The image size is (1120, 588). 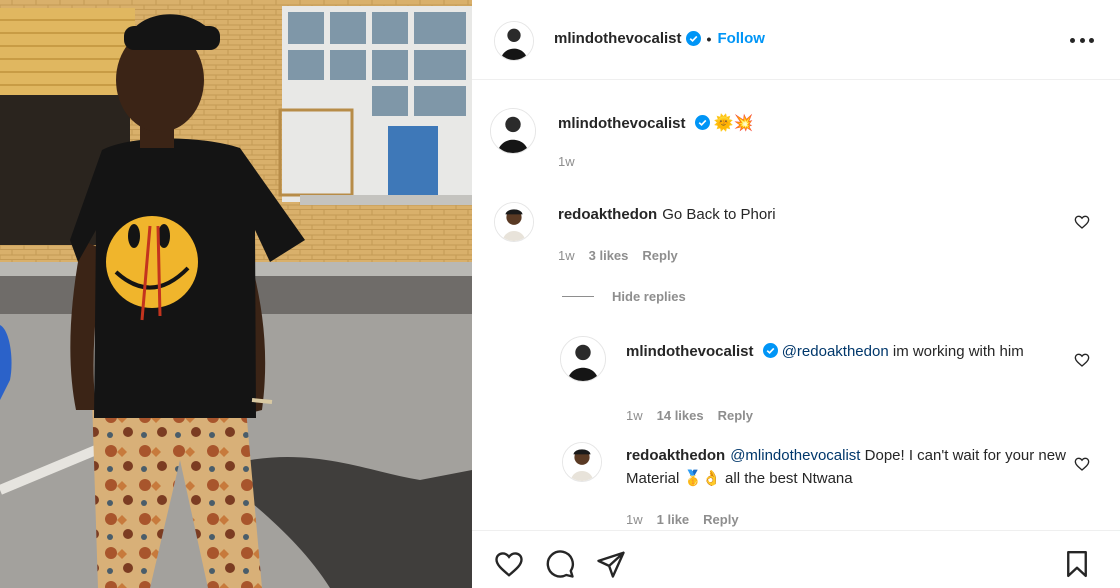 I want to click on bookmark-icon, so click(x=1077, y=564).